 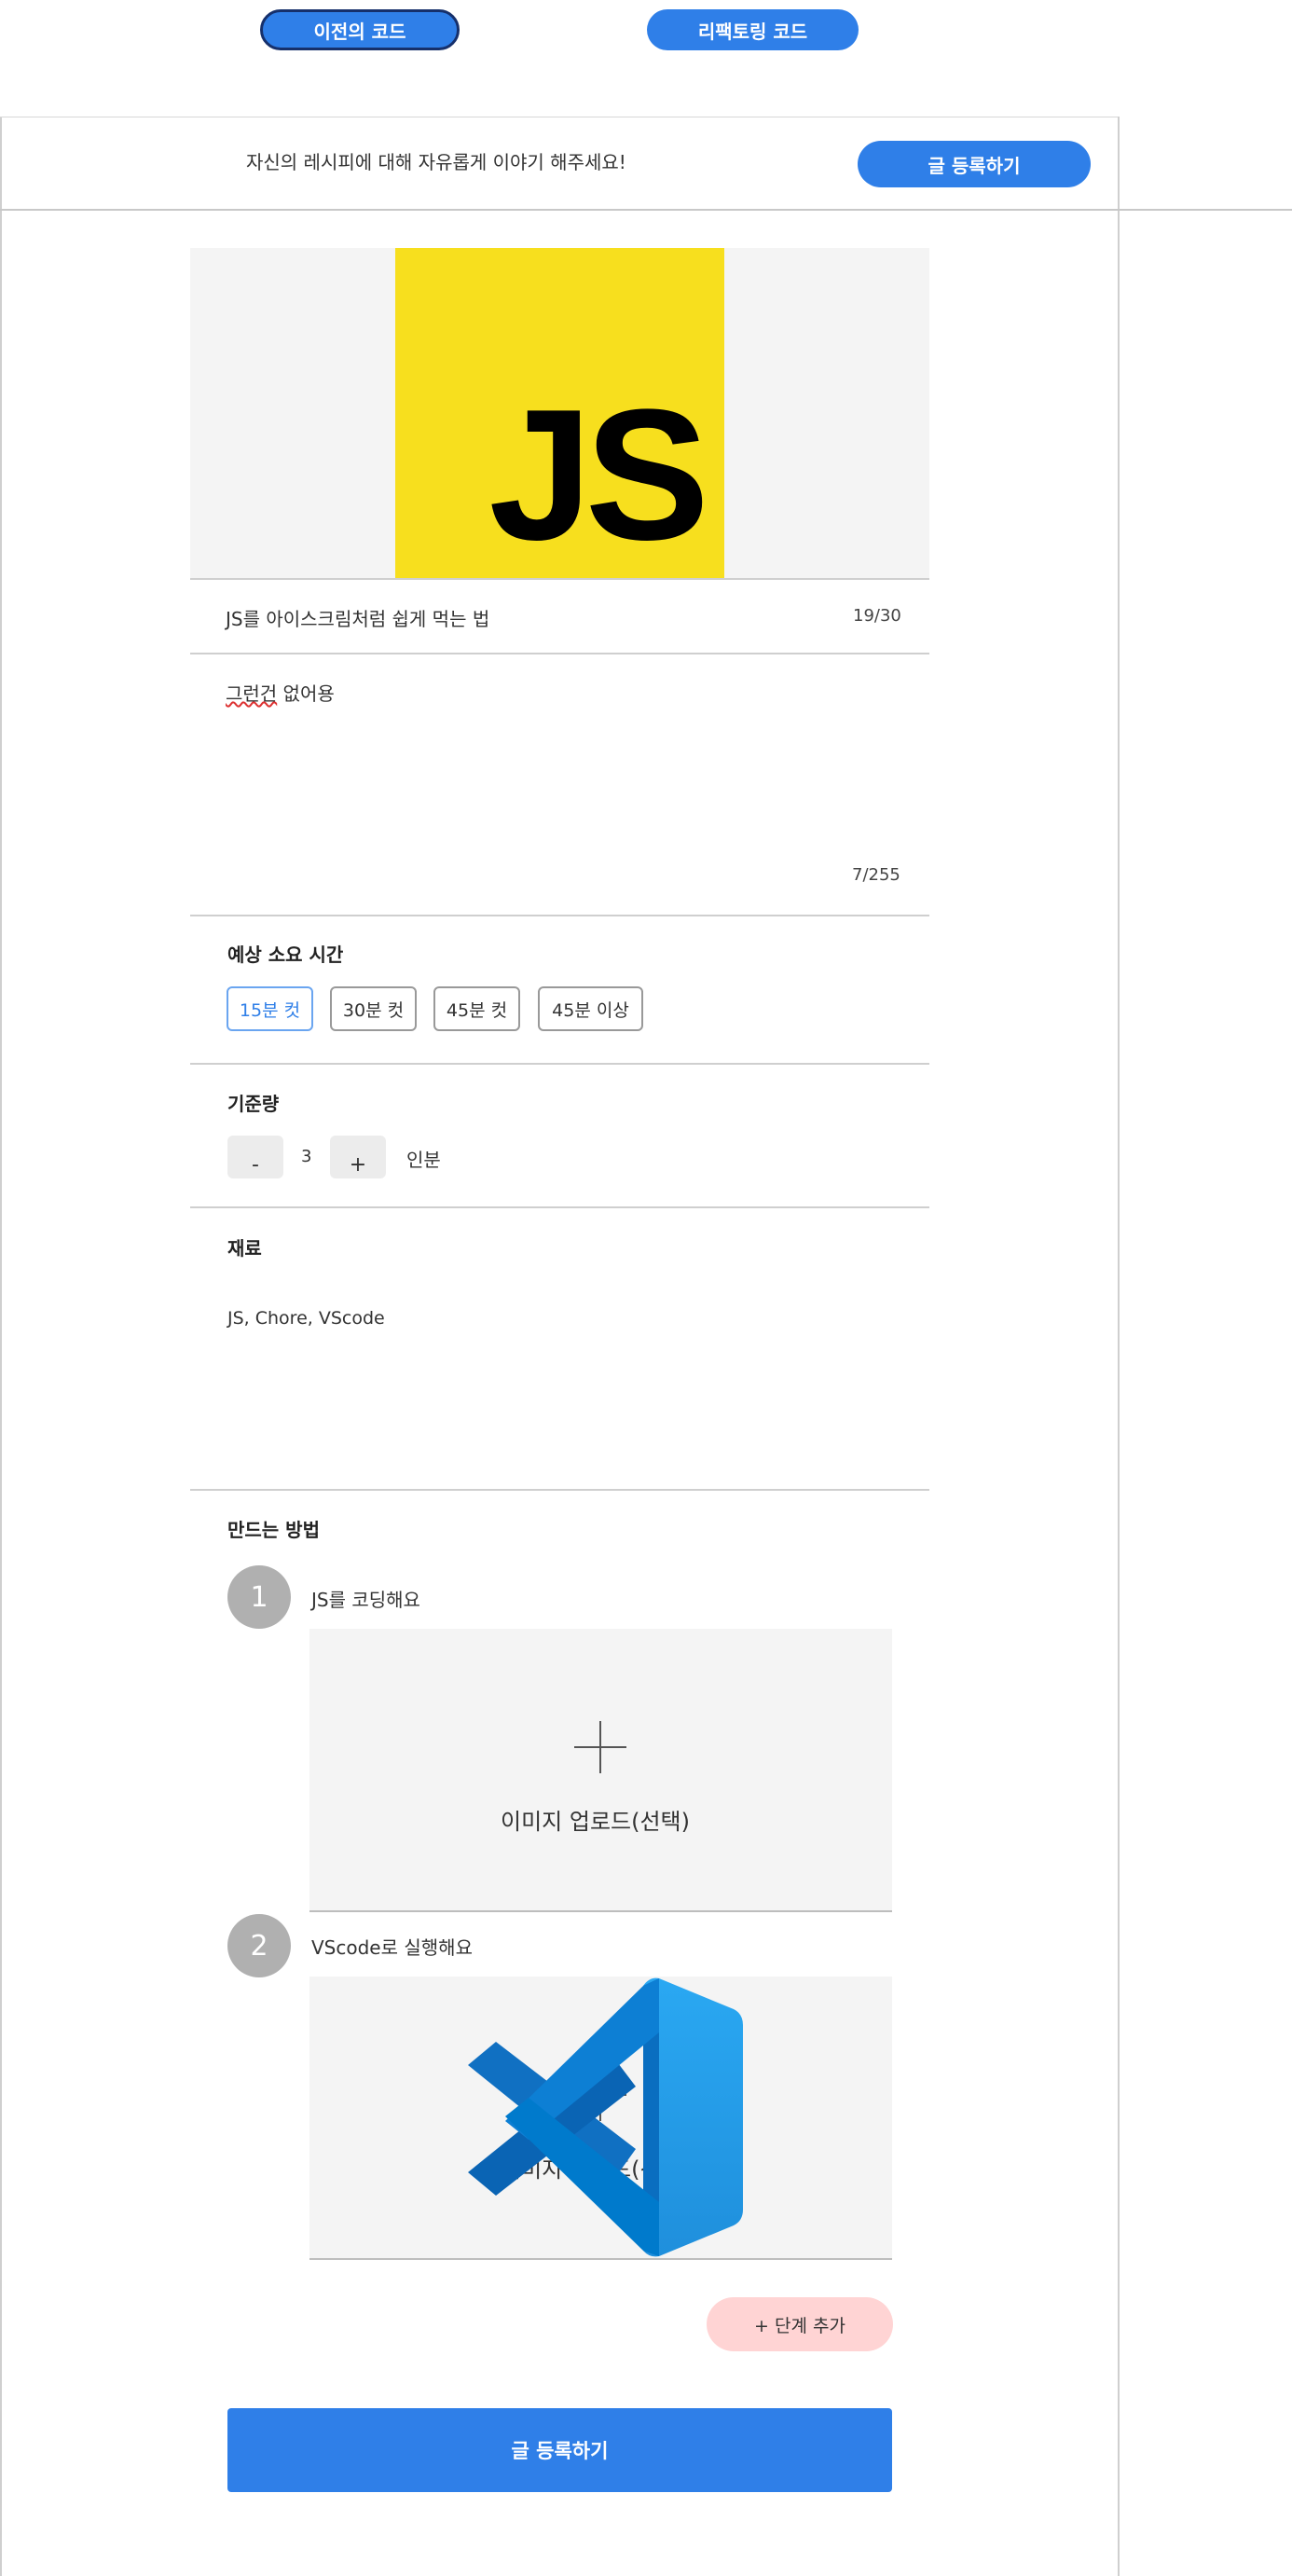 I want to click on description-rest-text: 없어용, so click(x=306, y=693).